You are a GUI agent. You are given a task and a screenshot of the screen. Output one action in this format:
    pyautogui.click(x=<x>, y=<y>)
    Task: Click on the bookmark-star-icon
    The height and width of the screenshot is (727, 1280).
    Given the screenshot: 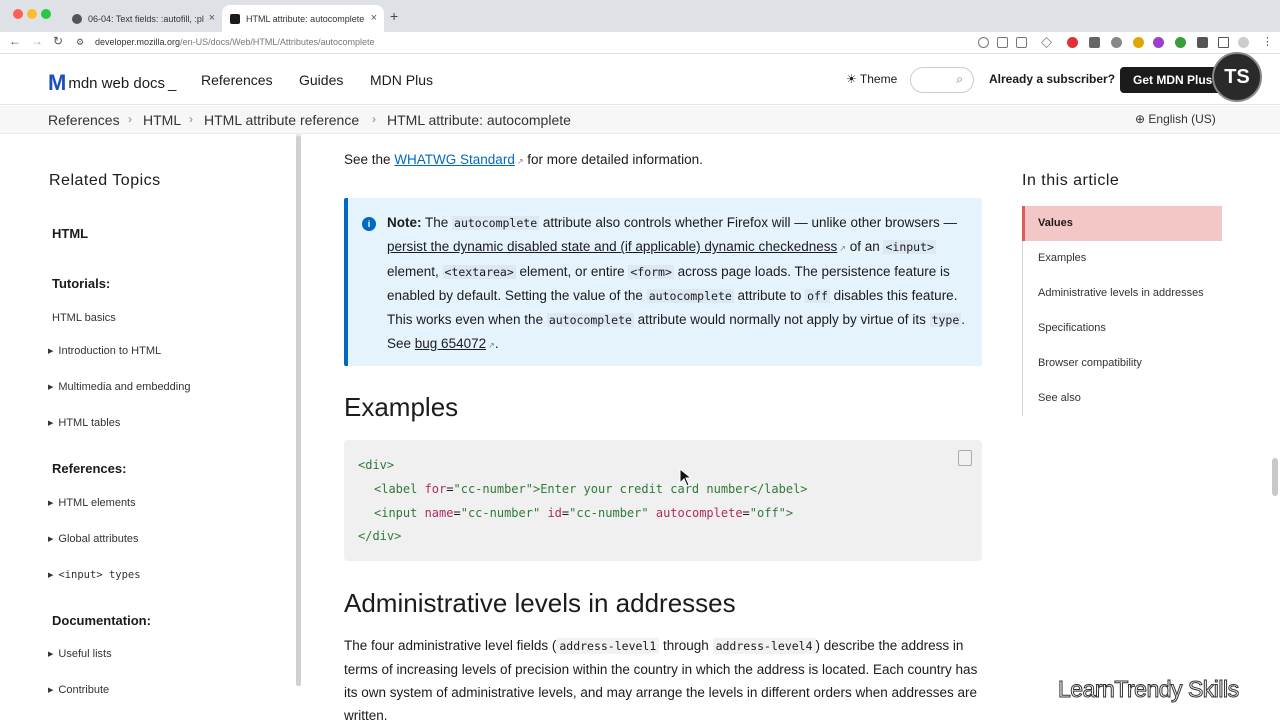 What is the action you would take?
    pyautogui.click(x=1046, y=42)
    